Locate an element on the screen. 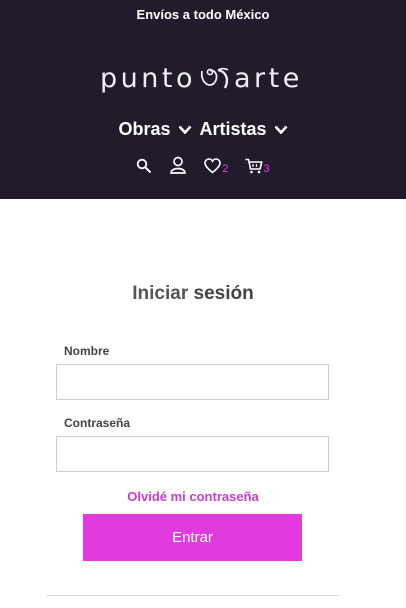  account-button is located at coordinates (178, 165).